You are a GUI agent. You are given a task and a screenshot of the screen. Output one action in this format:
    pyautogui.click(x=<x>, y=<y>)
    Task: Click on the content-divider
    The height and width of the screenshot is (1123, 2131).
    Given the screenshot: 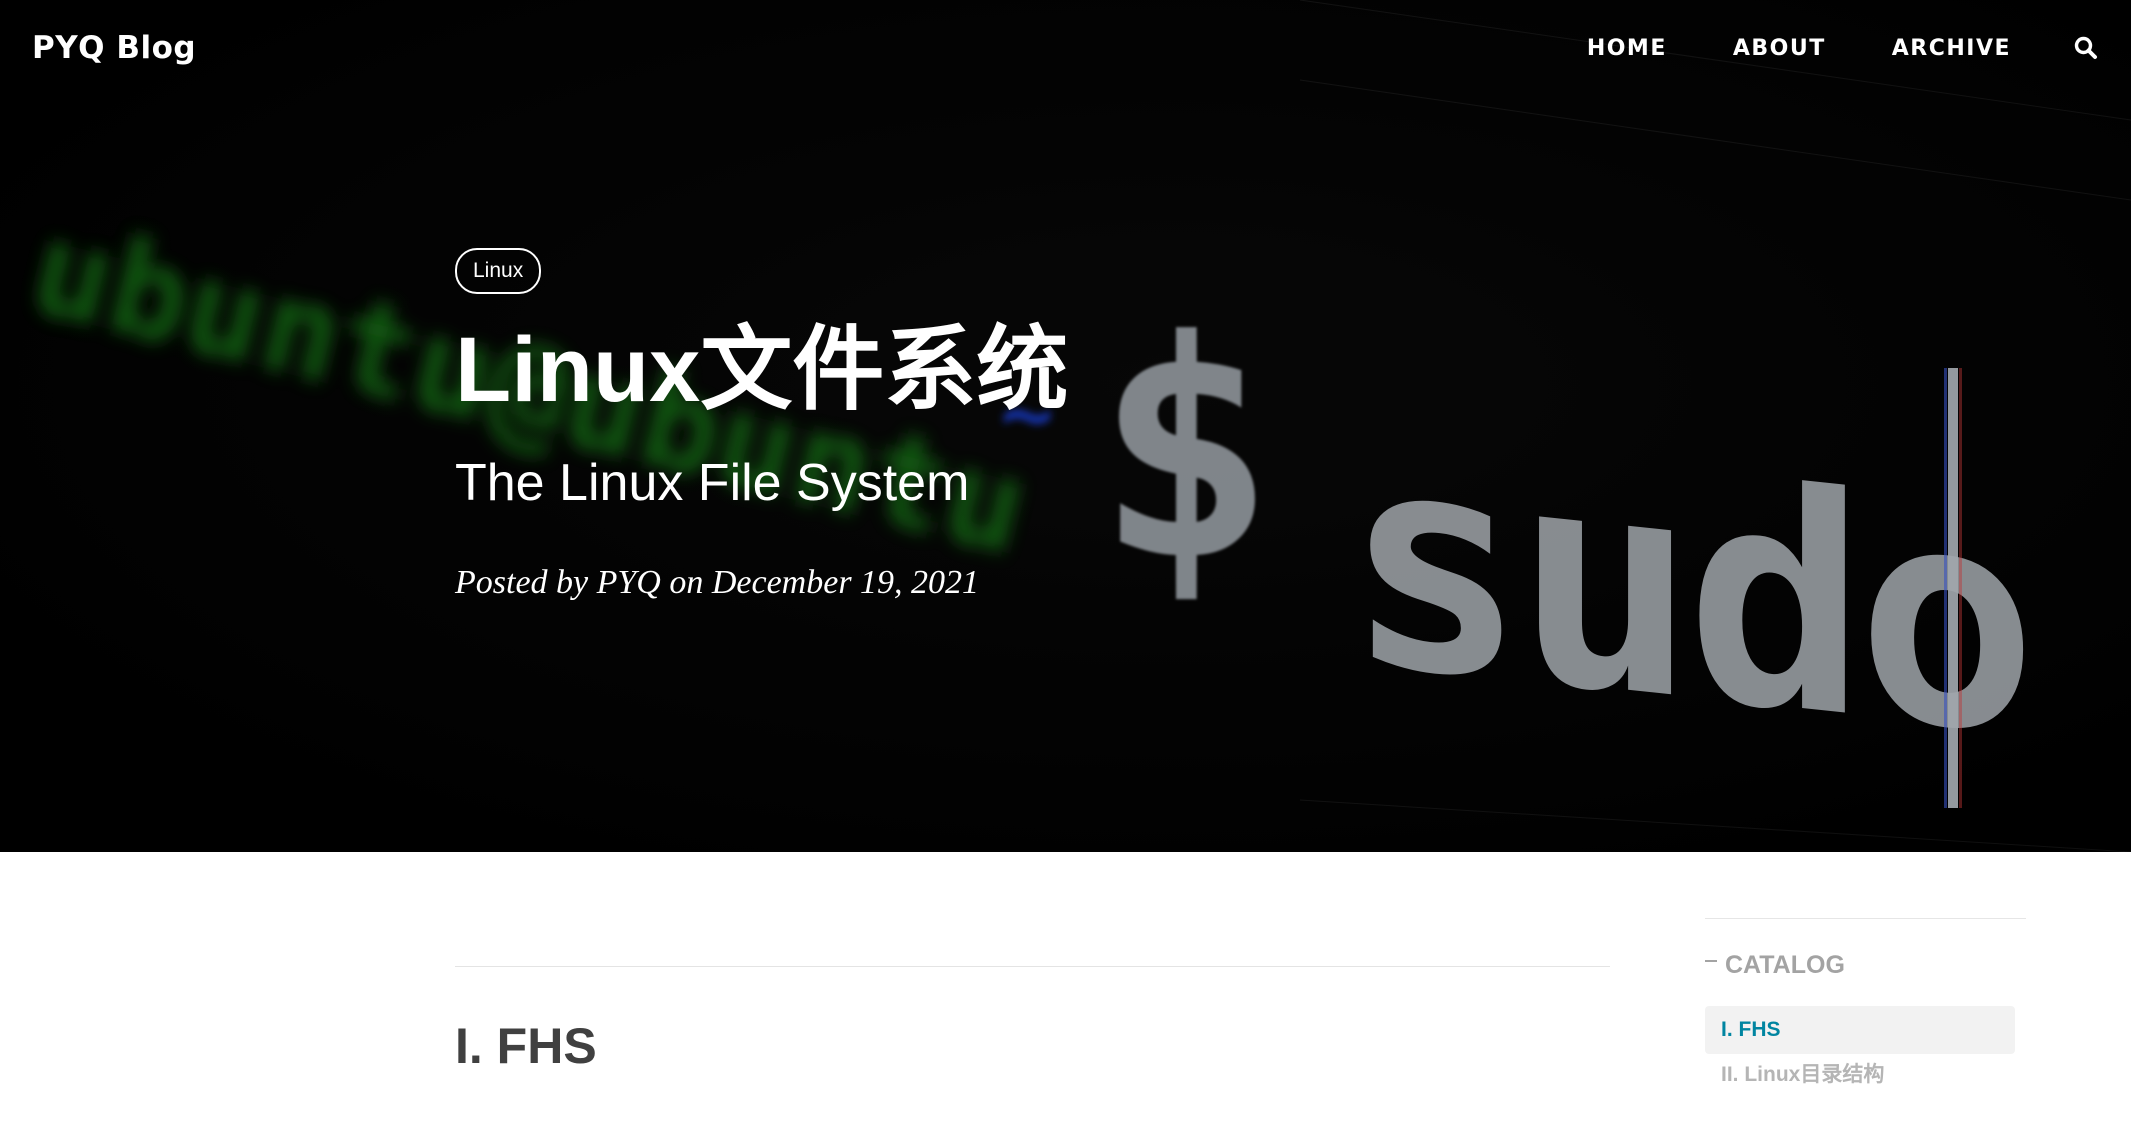 What is the action you would take?
    pyautogui.click(x=1032, y=966)
    